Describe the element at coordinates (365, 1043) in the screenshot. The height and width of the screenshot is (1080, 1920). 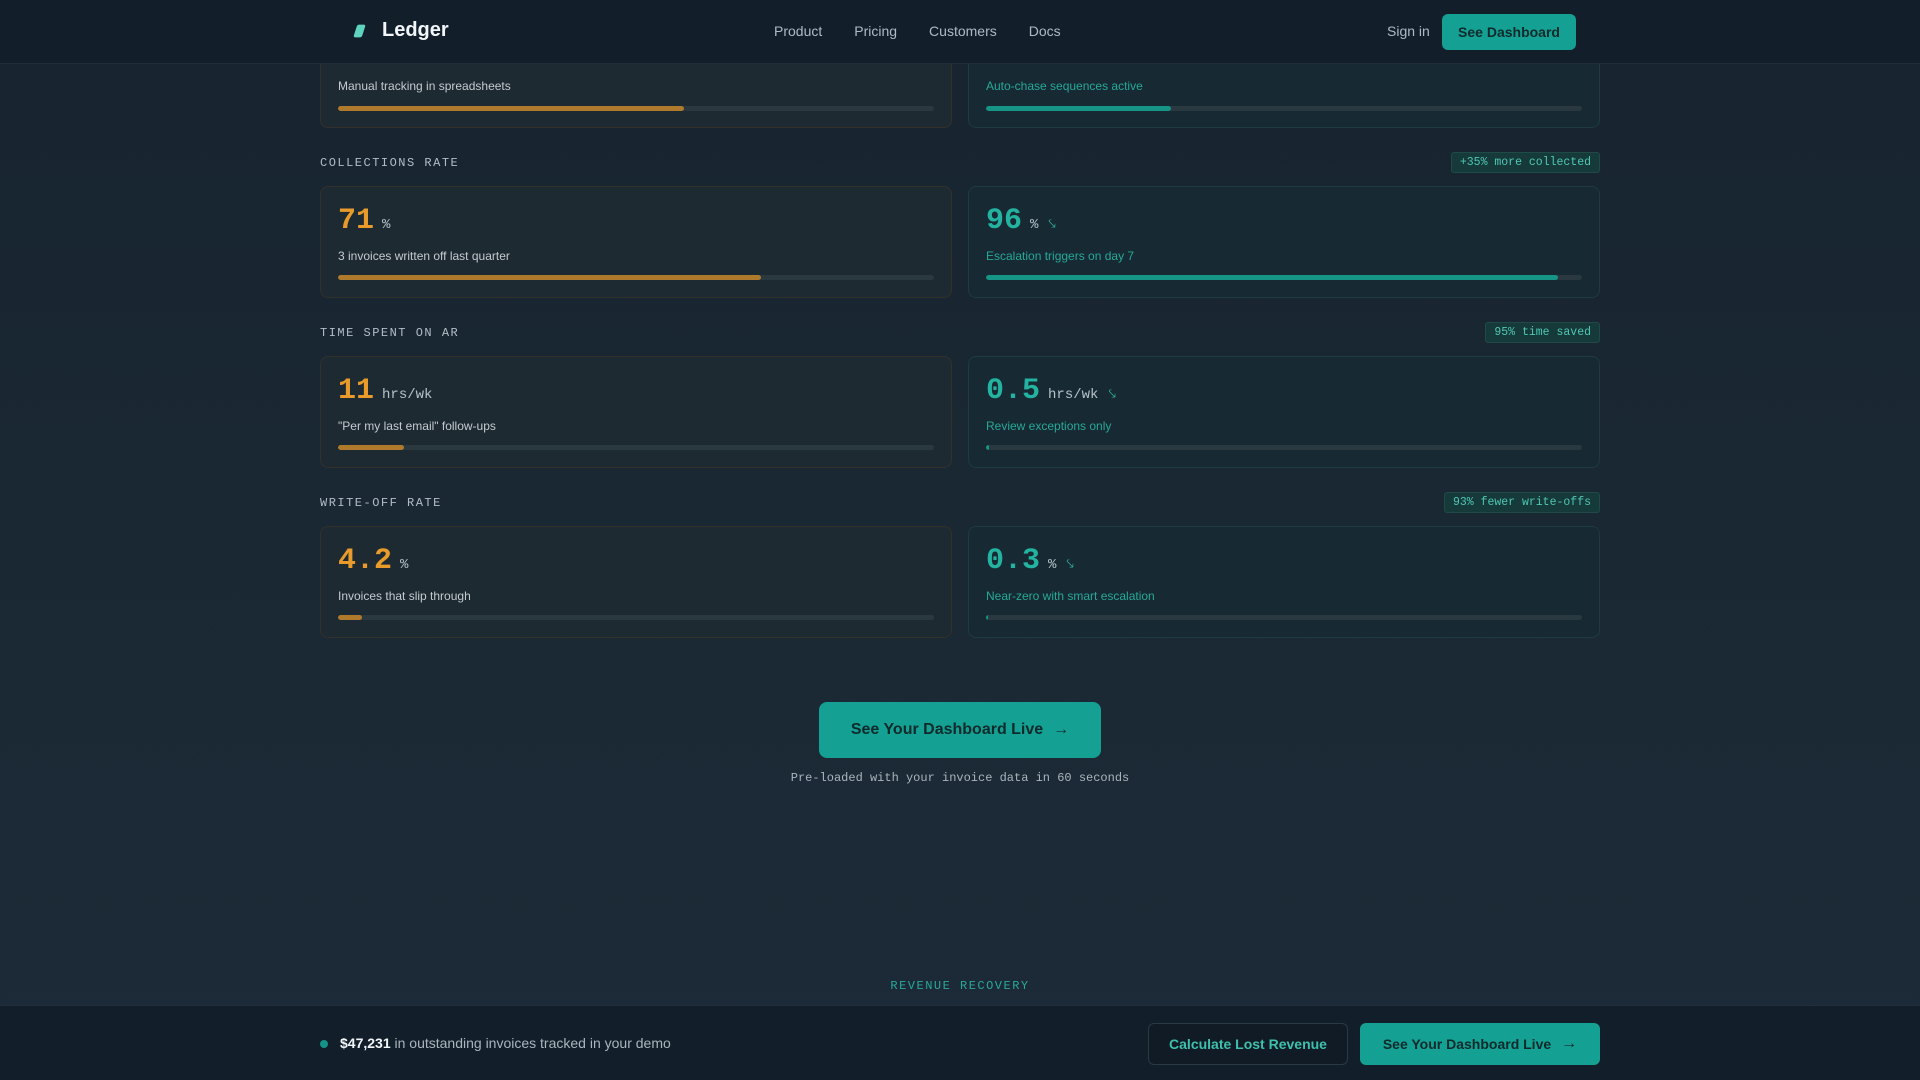
I see `outstanding-amount: $47,231` at that location.